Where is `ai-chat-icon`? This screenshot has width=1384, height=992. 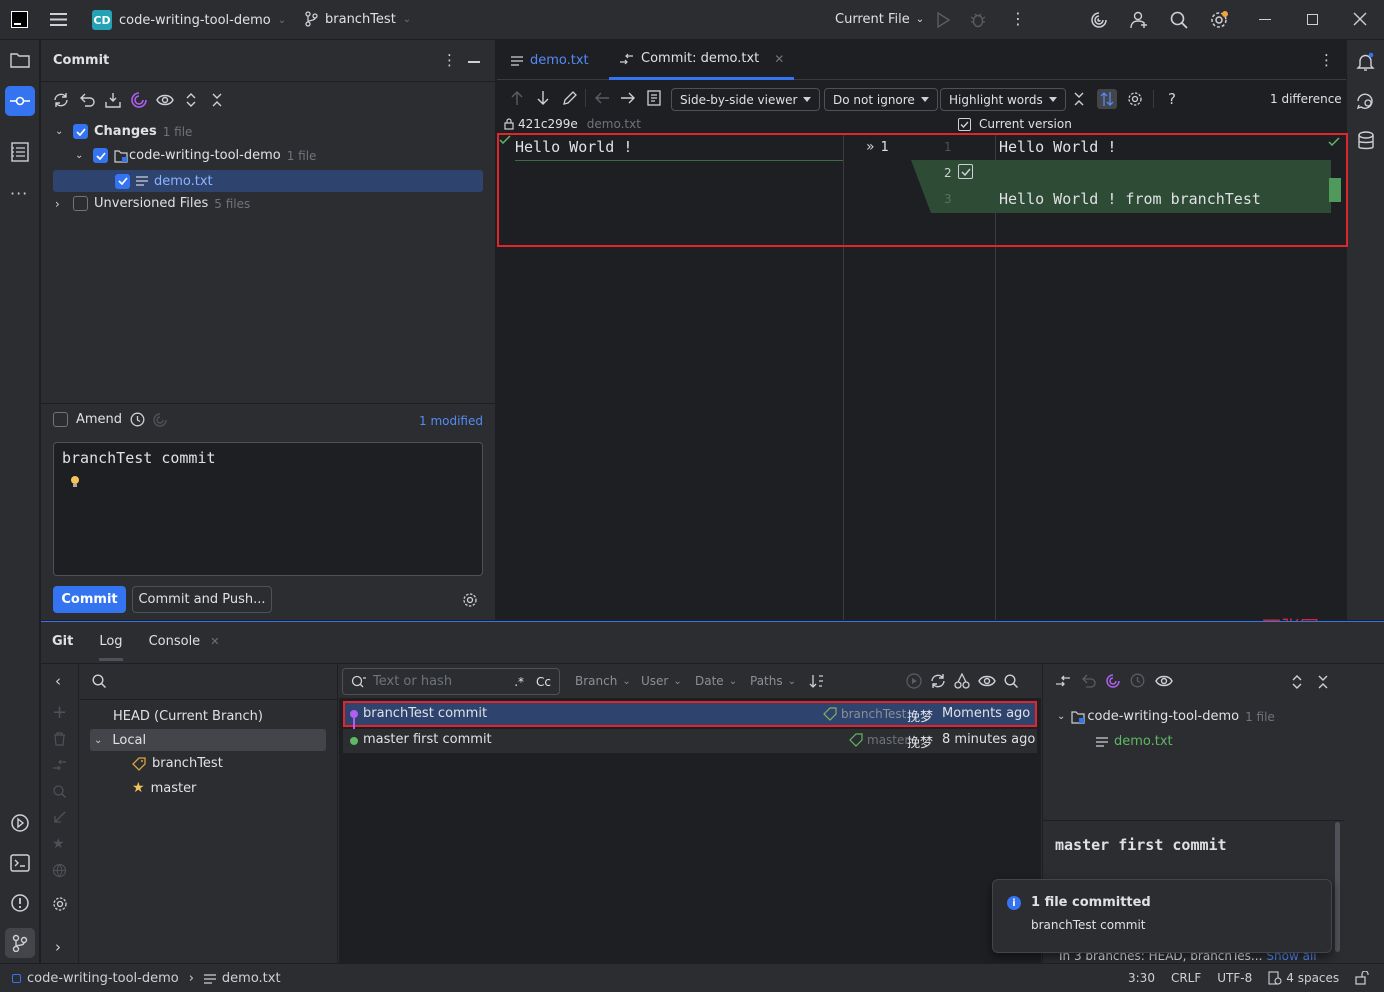 ai-chat-icon is located at coordinates (1366, 101).